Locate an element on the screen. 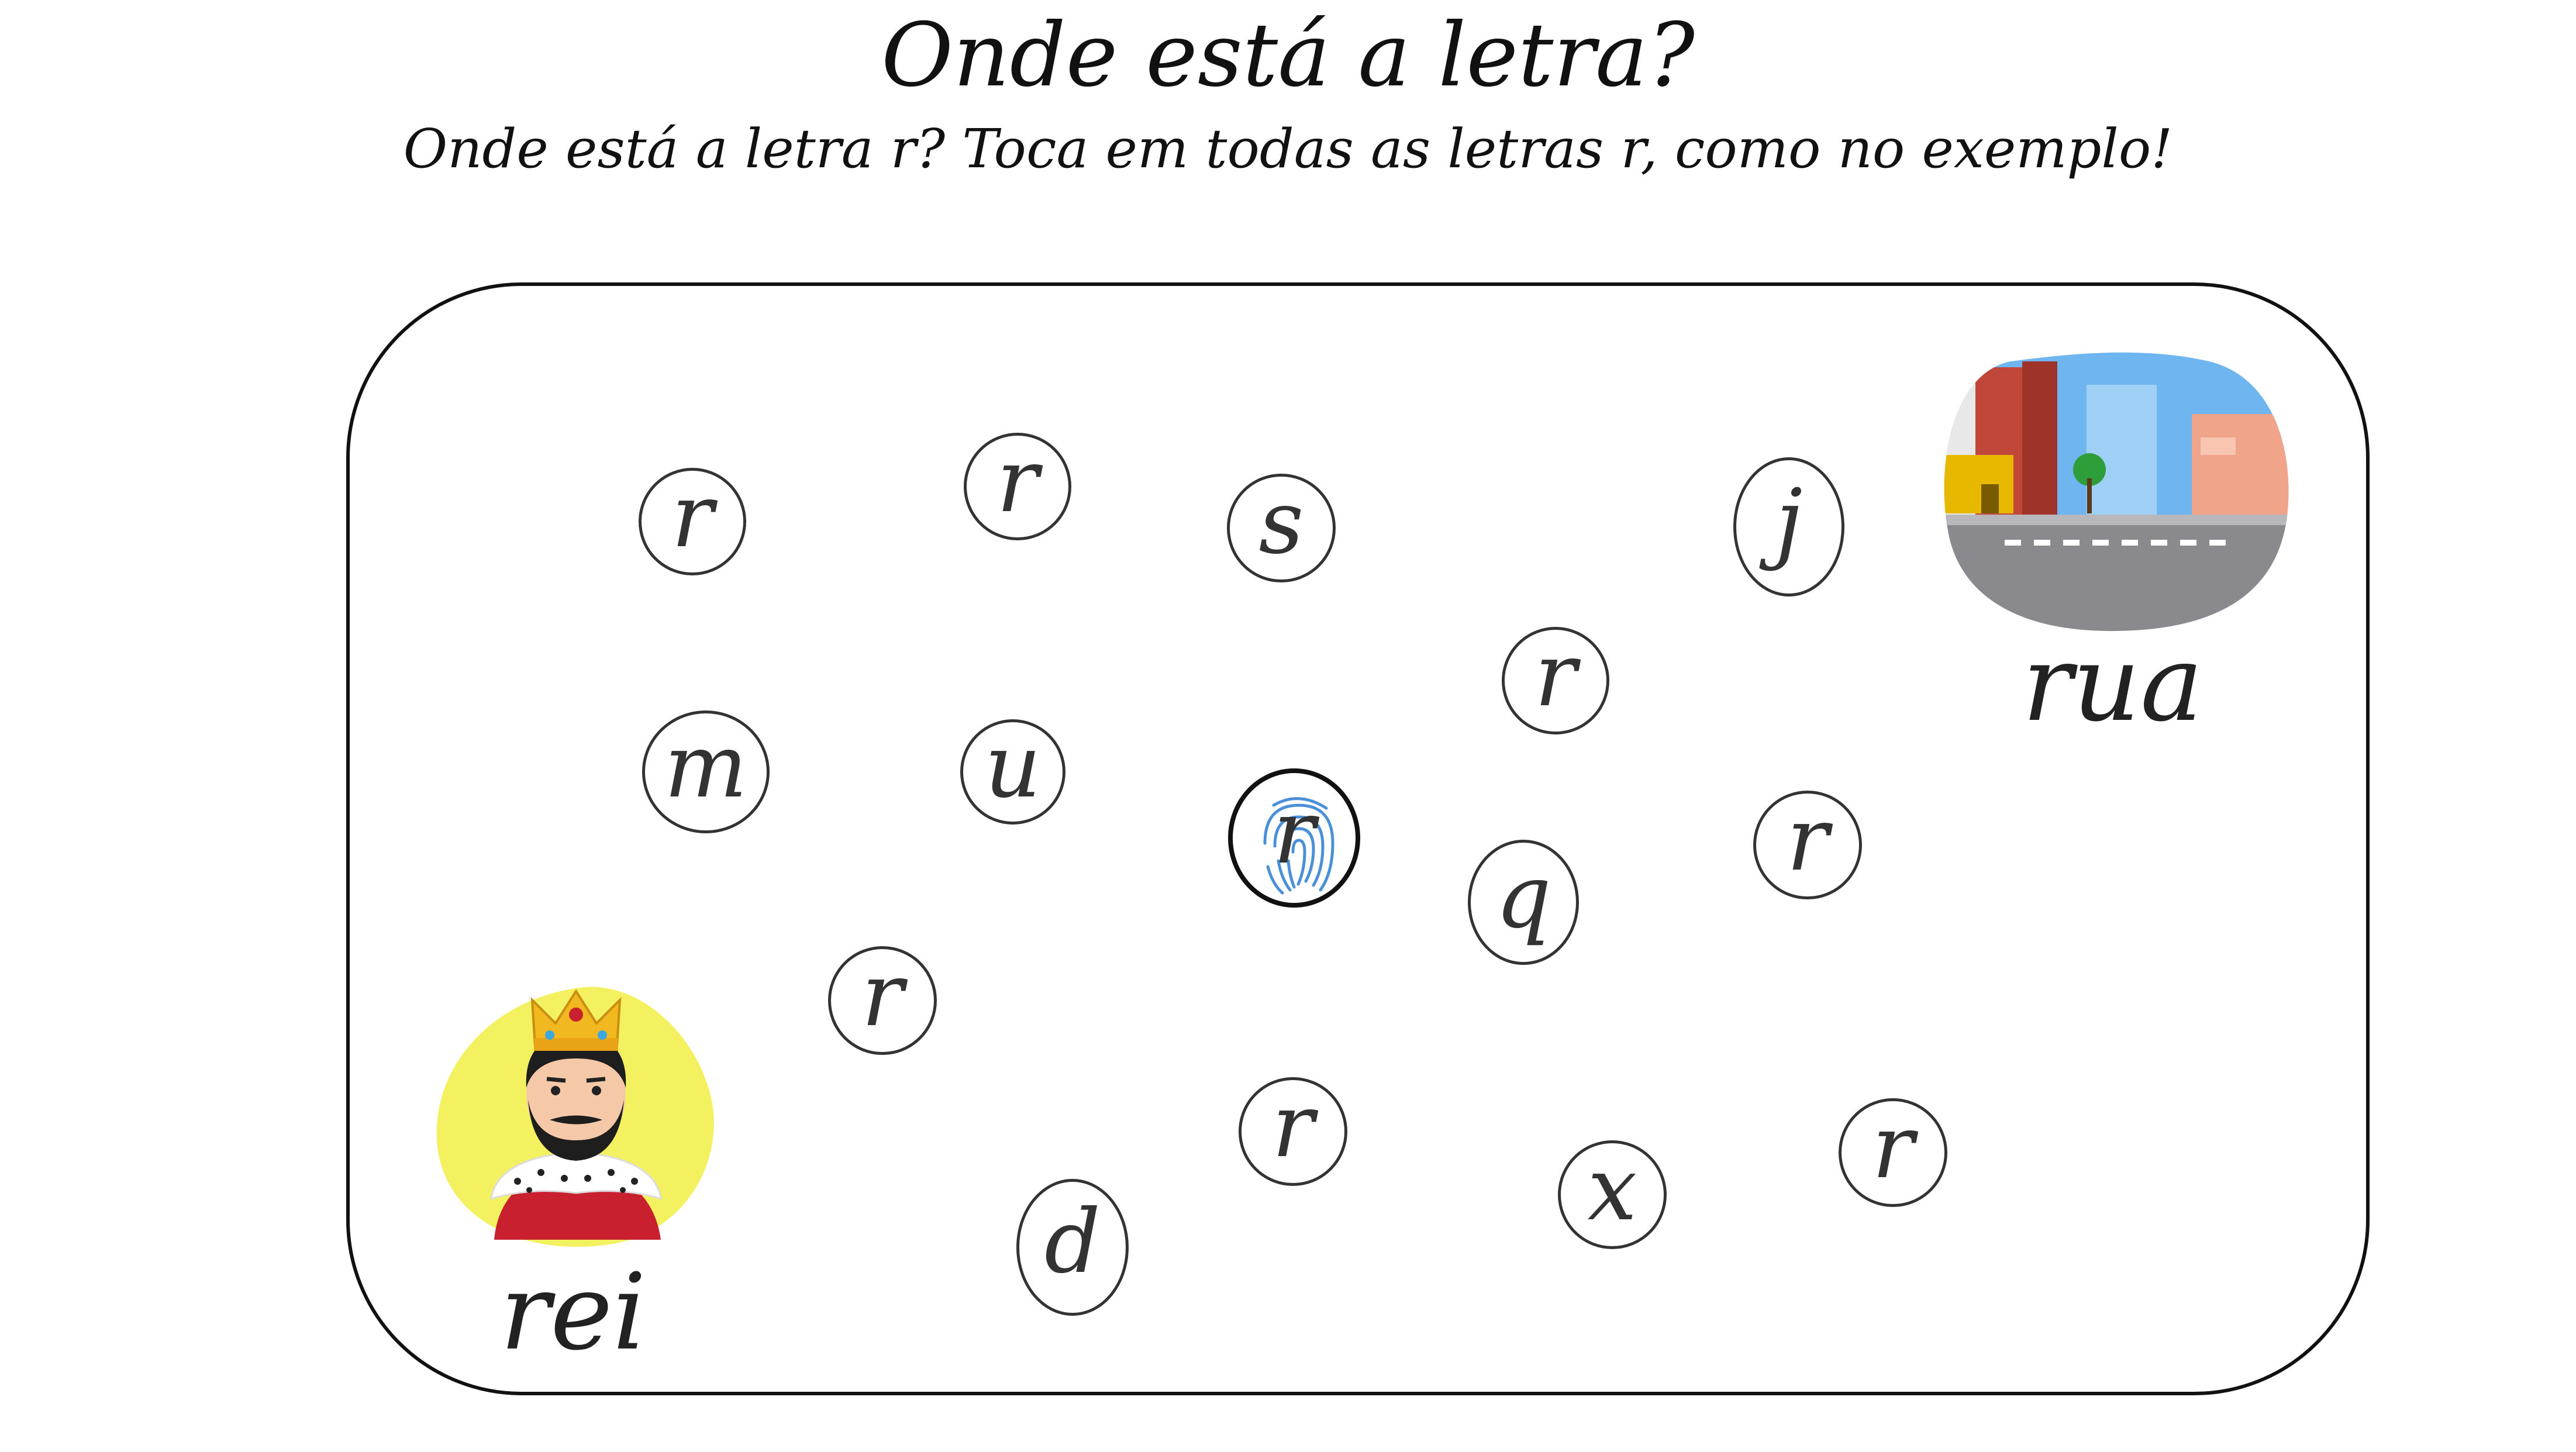 The height and width of the screenshot is (1452, 2576). letter-char: s is located at coordinates (1281, 523).